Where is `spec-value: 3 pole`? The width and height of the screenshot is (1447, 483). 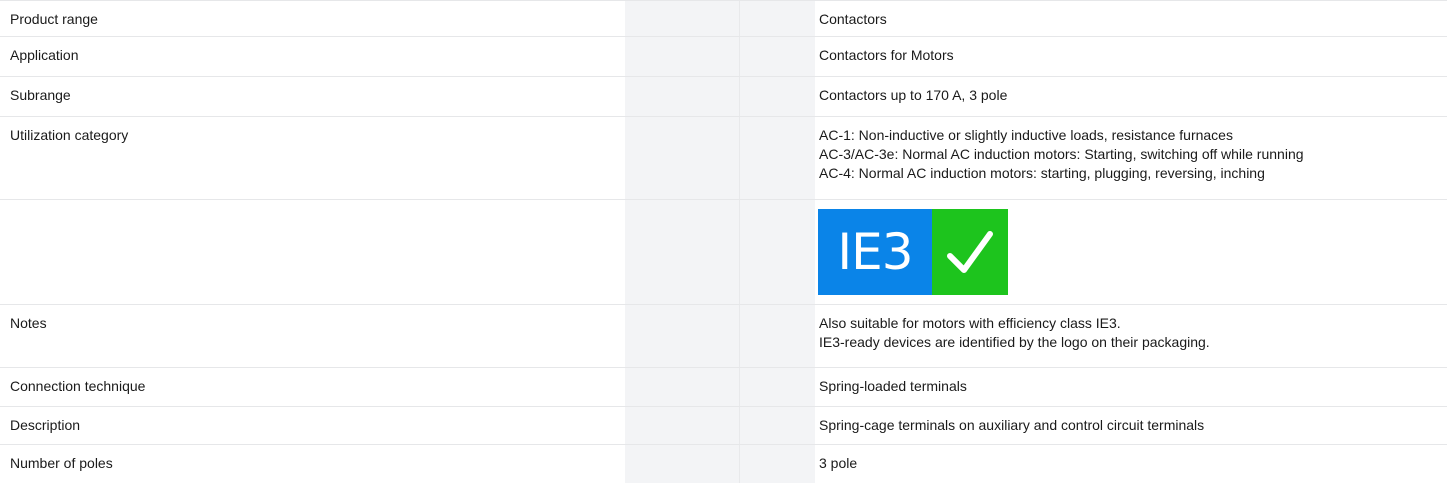
spec-value: 3 pole is located at coordinates (838, 463).